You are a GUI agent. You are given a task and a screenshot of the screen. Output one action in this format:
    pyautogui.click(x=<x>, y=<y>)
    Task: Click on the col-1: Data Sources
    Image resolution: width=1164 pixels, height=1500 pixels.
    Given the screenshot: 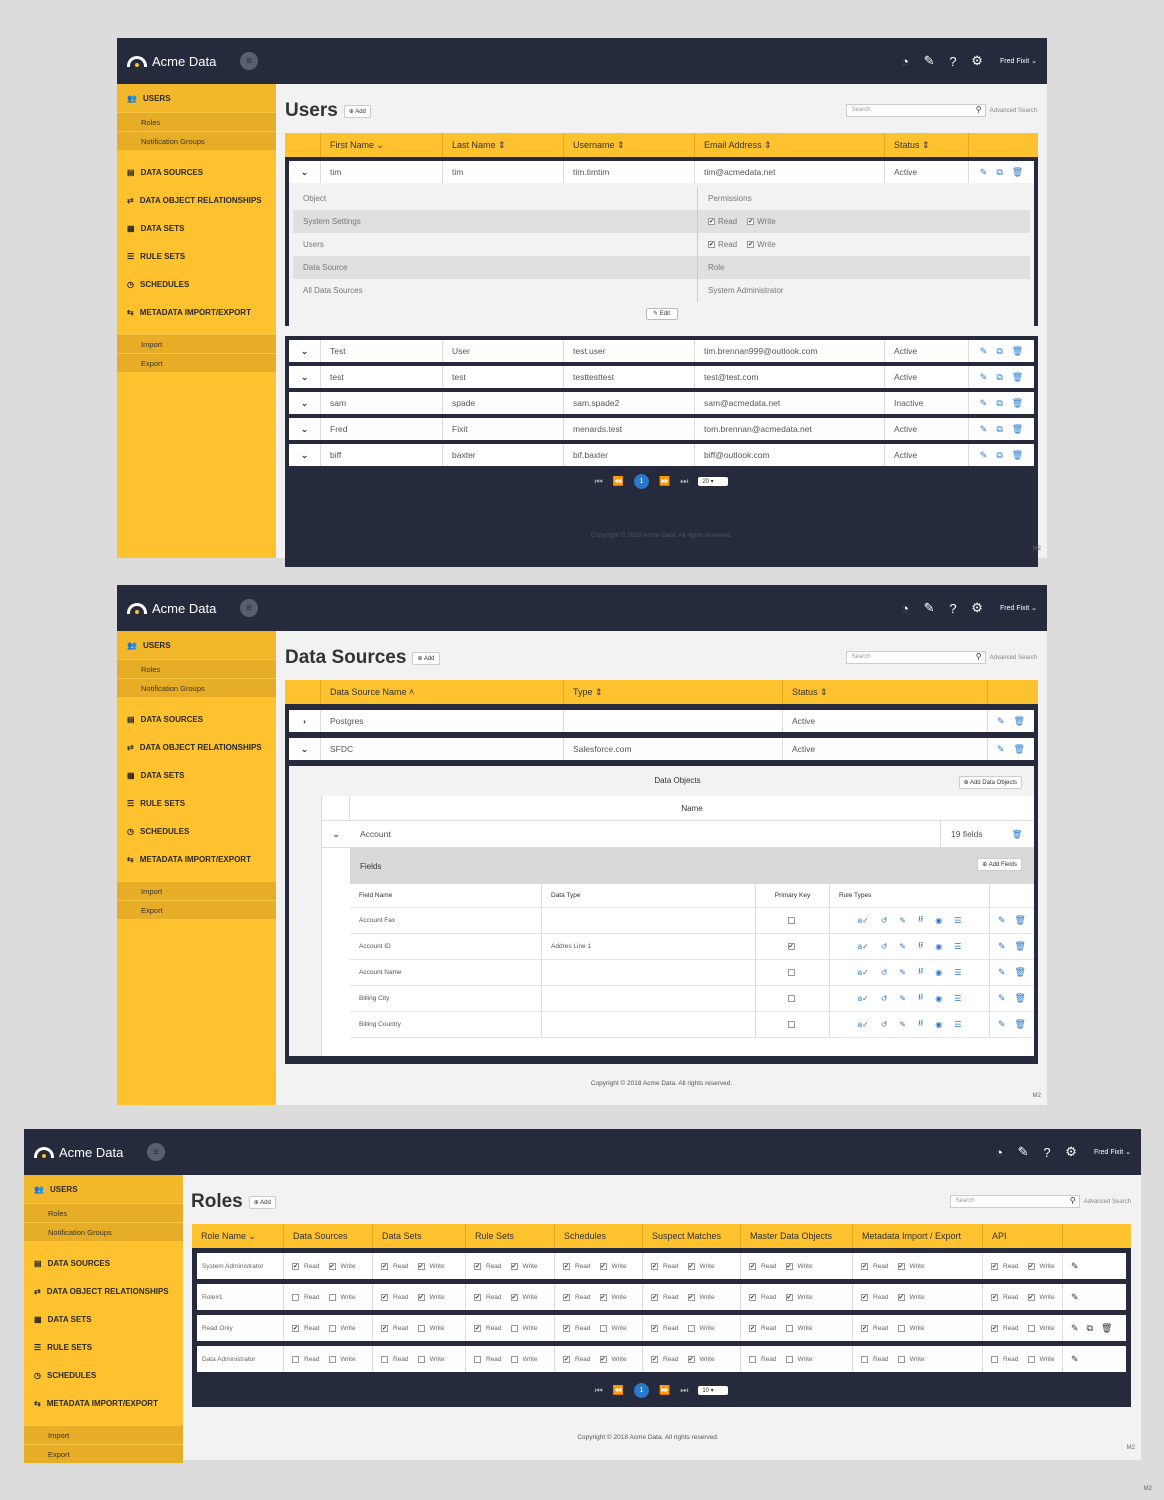 What is the action you would take?
    pyautogui.click(x=328, y=1236)
    